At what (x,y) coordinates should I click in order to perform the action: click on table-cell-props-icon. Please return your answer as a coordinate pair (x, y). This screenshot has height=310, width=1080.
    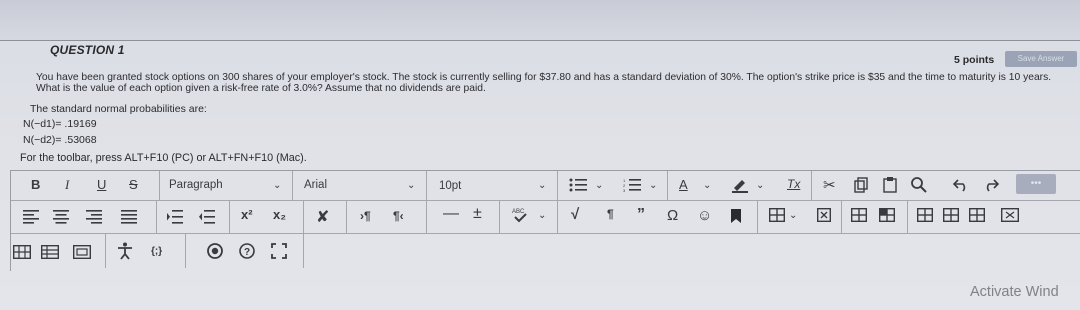
    Looking at the image, I should click on (1010, 215).